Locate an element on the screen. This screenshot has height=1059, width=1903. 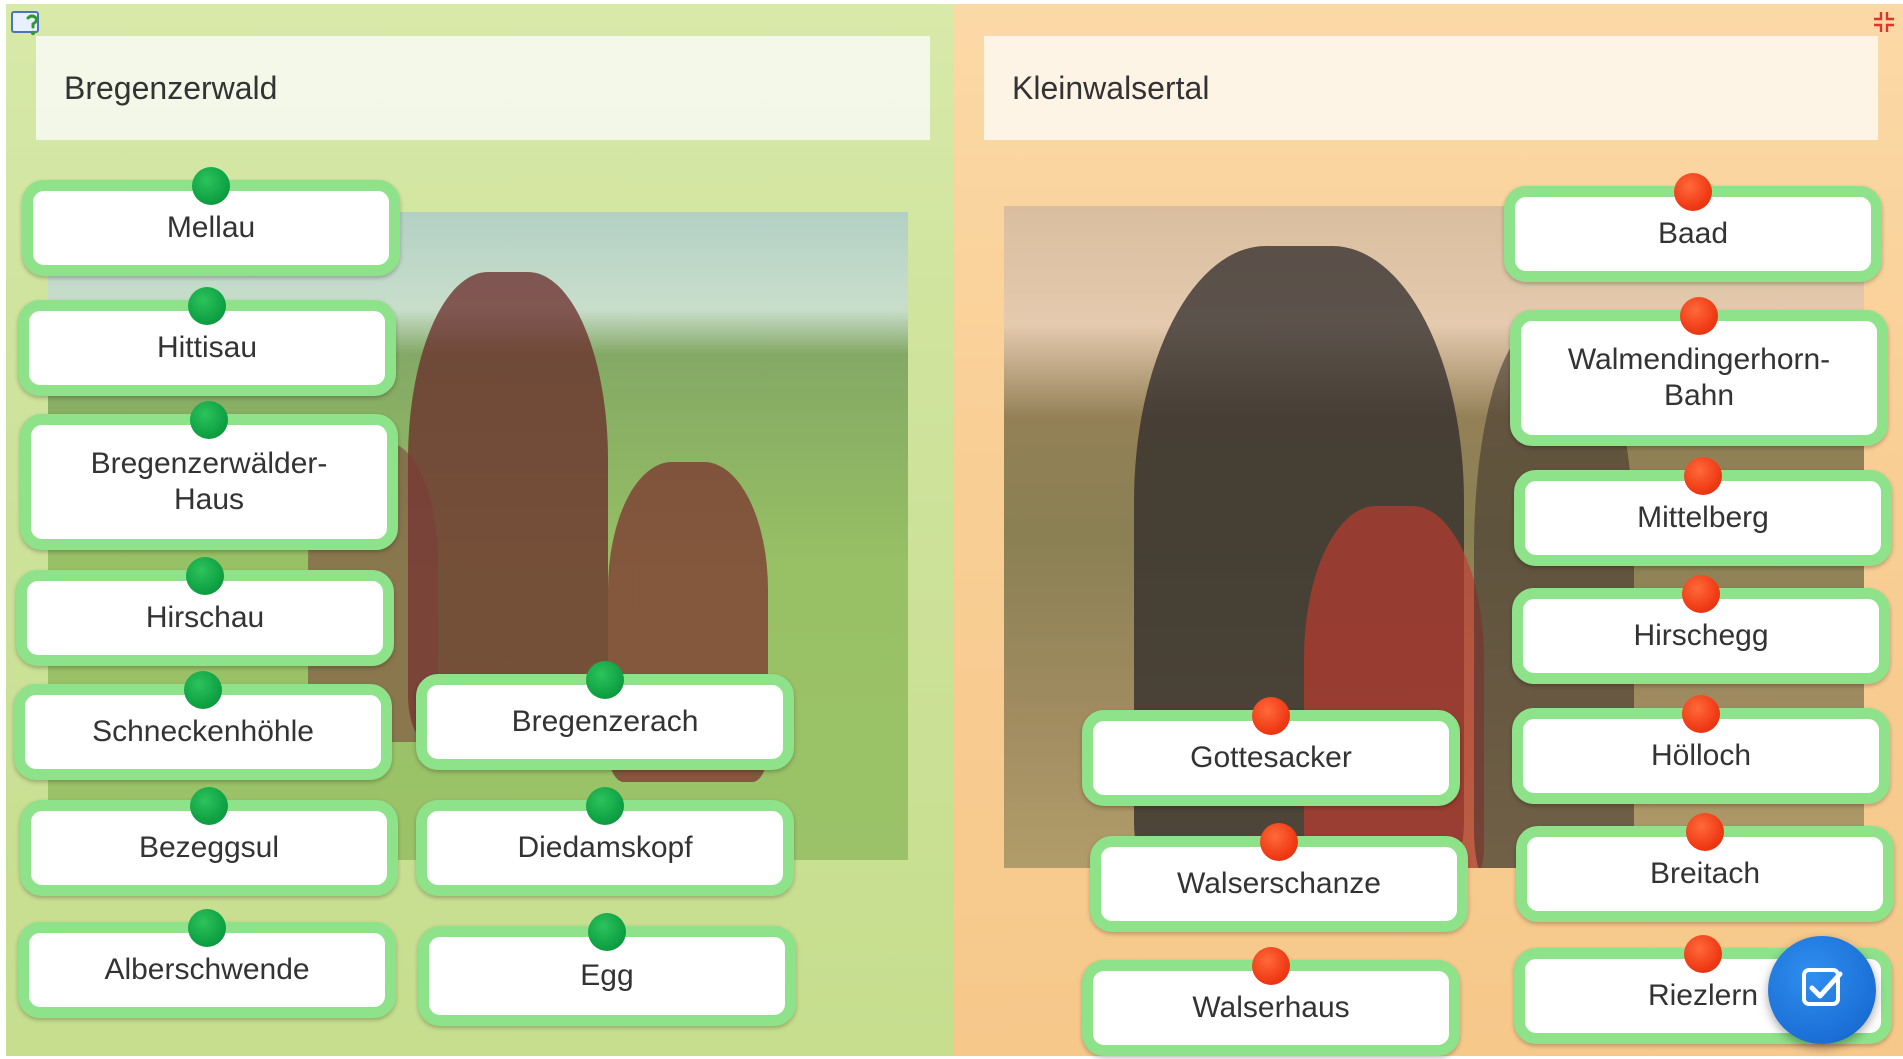
card-hoelloch: Hölloch is located at coordinates (1701, 749).